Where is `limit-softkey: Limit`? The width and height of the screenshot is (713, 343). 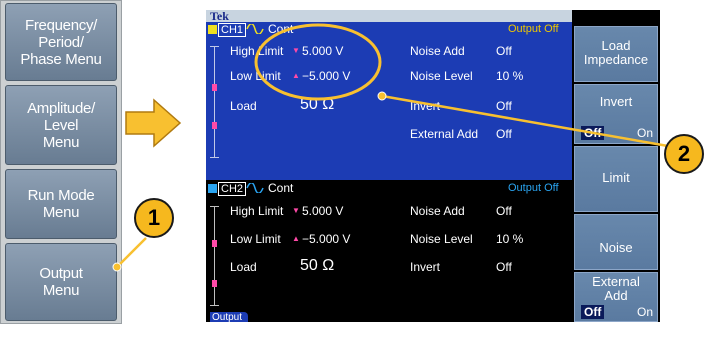
limit-softkey: Limit is located at coordinates (616, 179).